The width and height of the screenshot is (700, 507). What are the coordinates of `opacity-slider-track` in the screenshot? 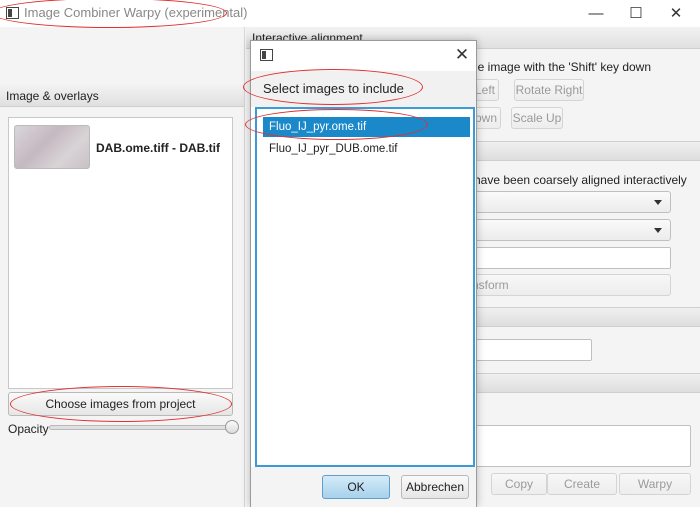 It's located at (140, 427).